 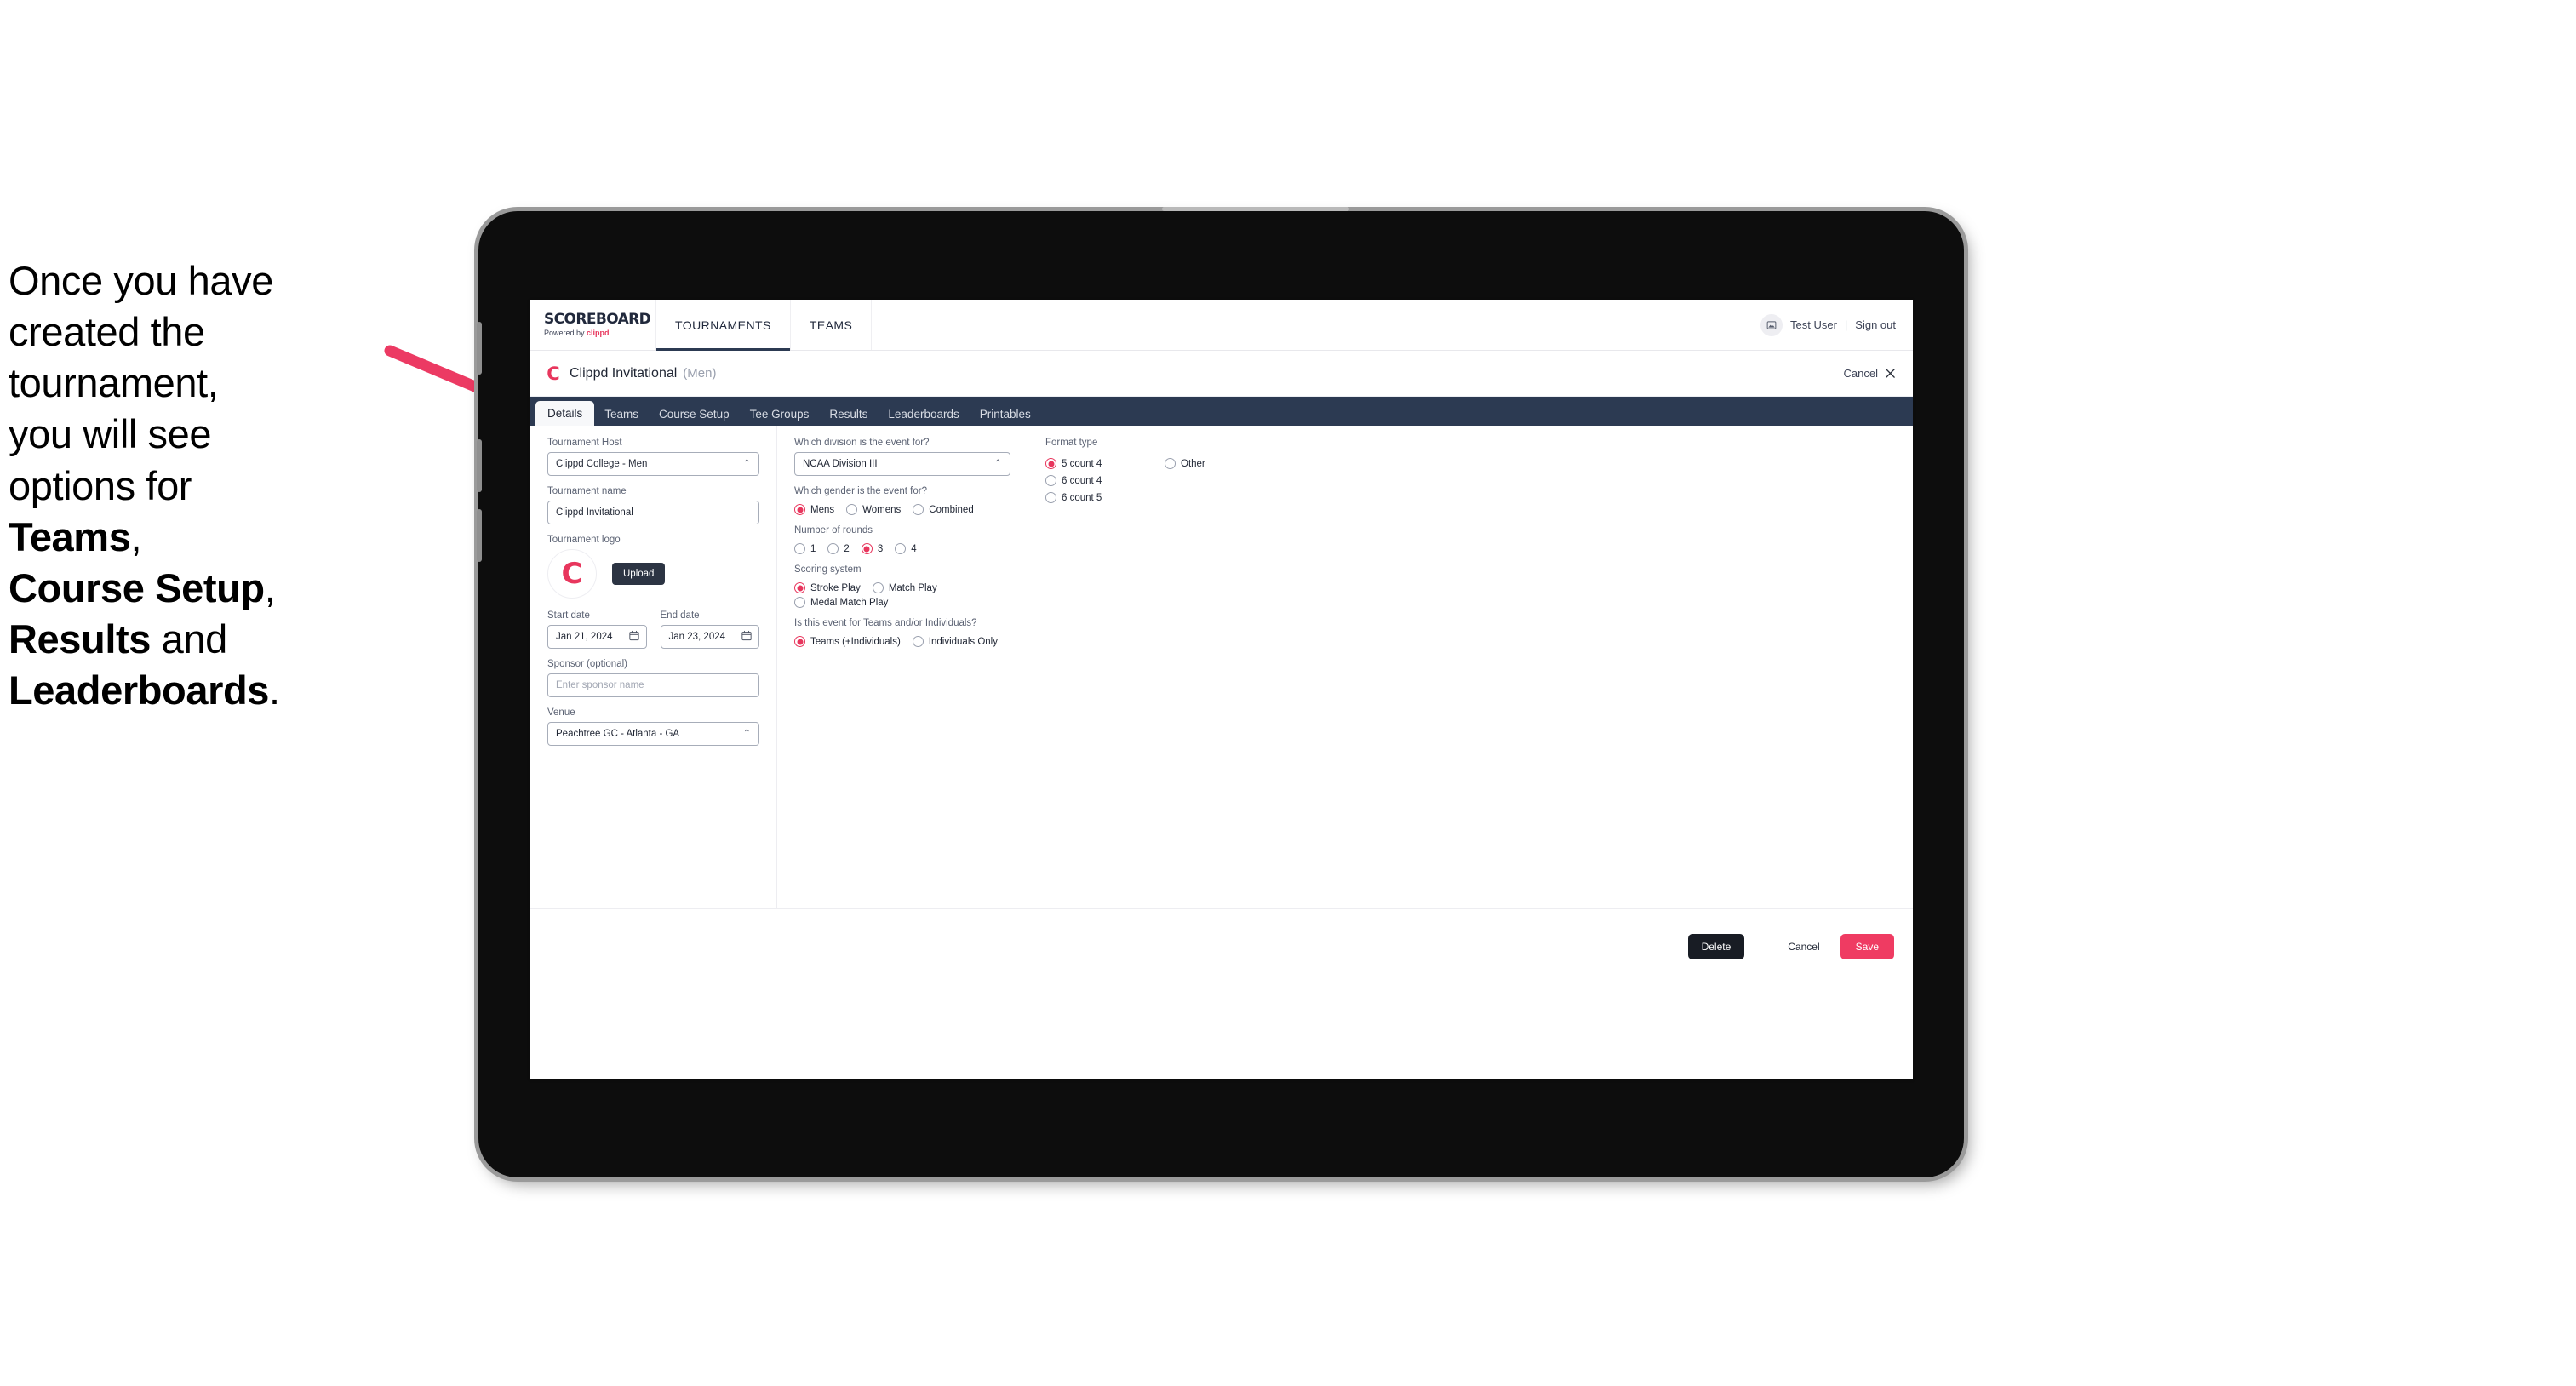 I want to click on upload-button: Upload, so click(x=639, y=574).